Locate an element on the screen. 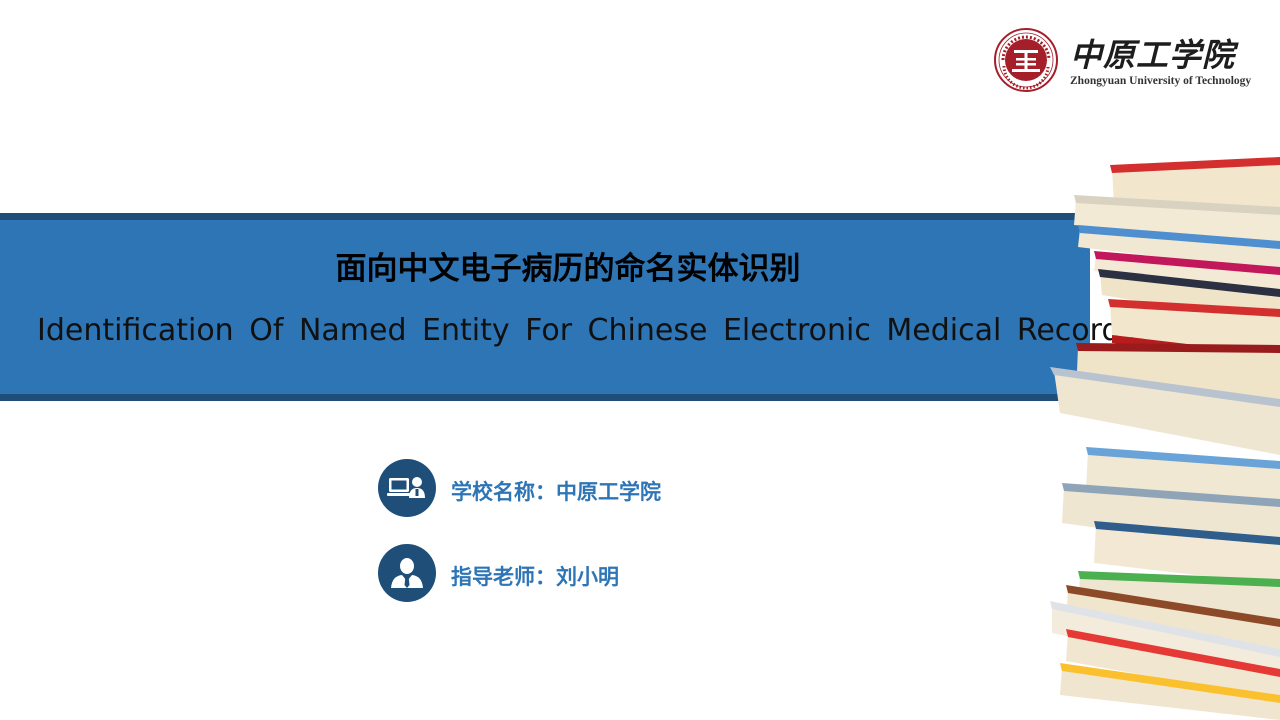  university-logo: 中原工学院 Zhongyuan University of Technology is located at coordinates (1129, 61).